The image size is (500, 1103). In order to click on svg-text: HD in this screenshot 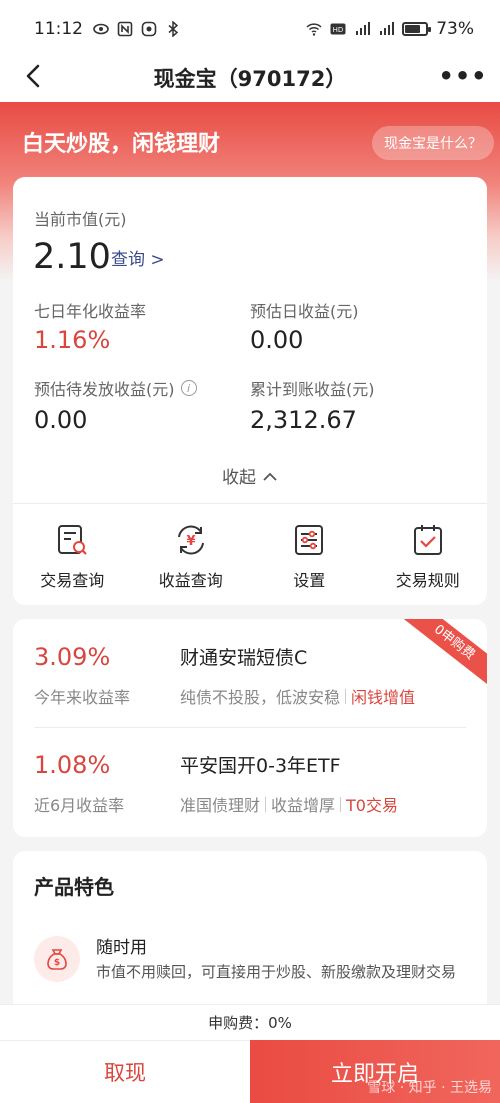, I will do `click(338, 30)`.